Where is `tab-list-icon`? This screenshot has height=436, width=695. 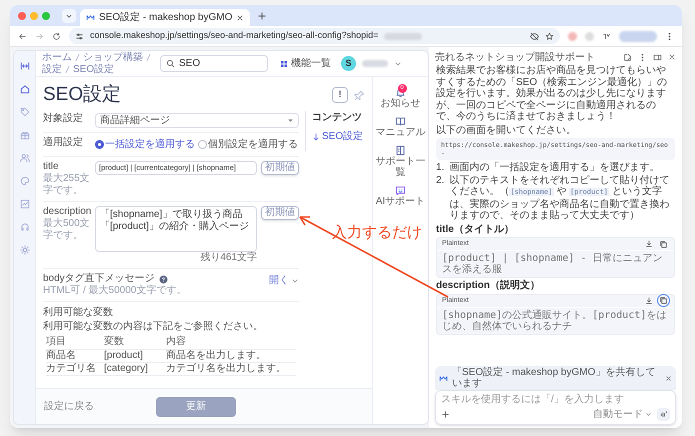 tab-list-icon is located at coordinates (69, 15).